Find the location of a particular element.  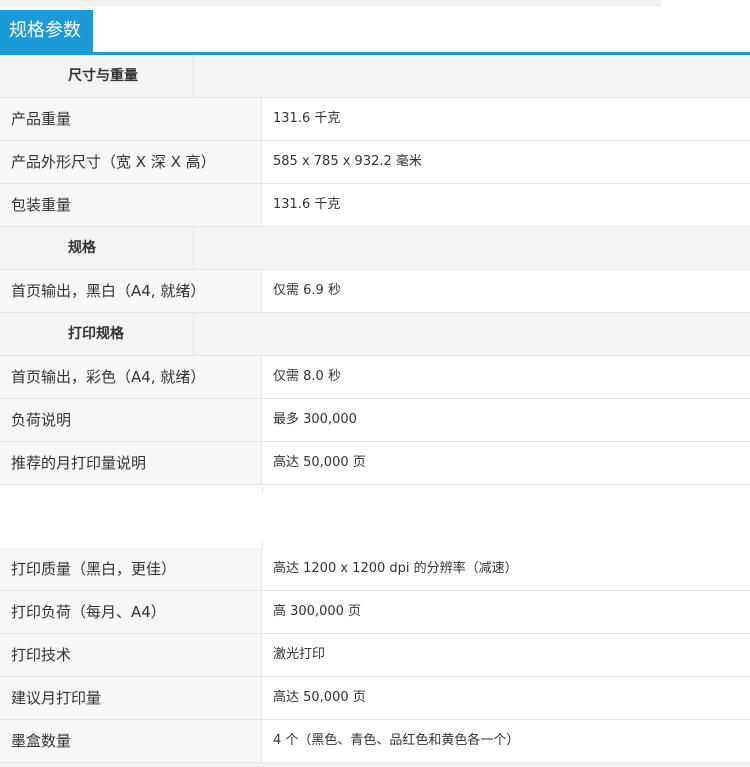

spec-label: 打印负荷（每月、A4） is located at coordinates (131, 612).